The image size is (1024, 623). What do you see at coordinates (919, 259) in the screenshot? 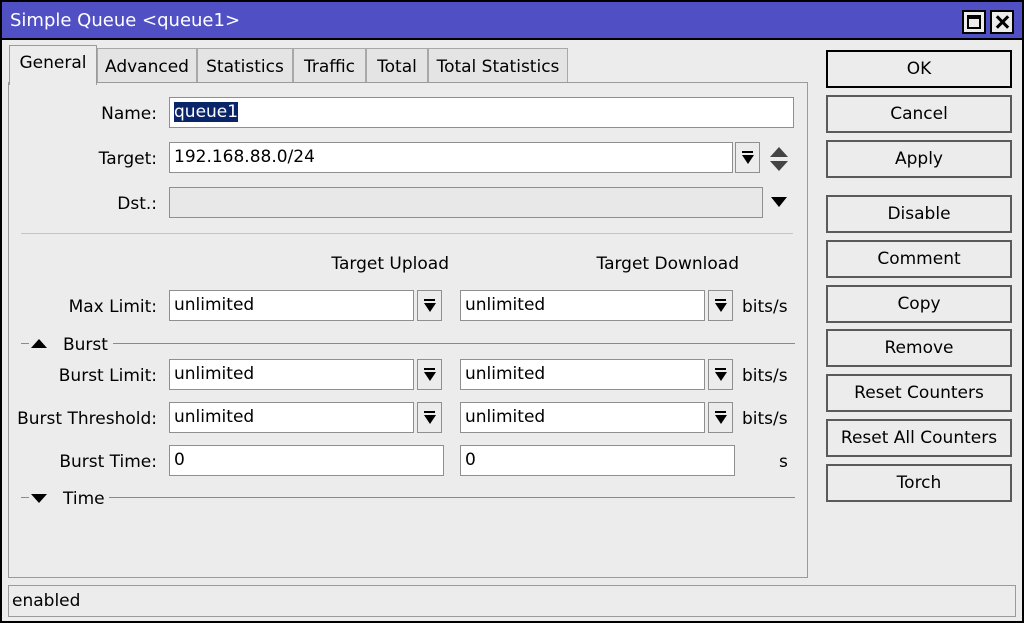
I see `comment-button: Comment` at bounding box center [919, 259].